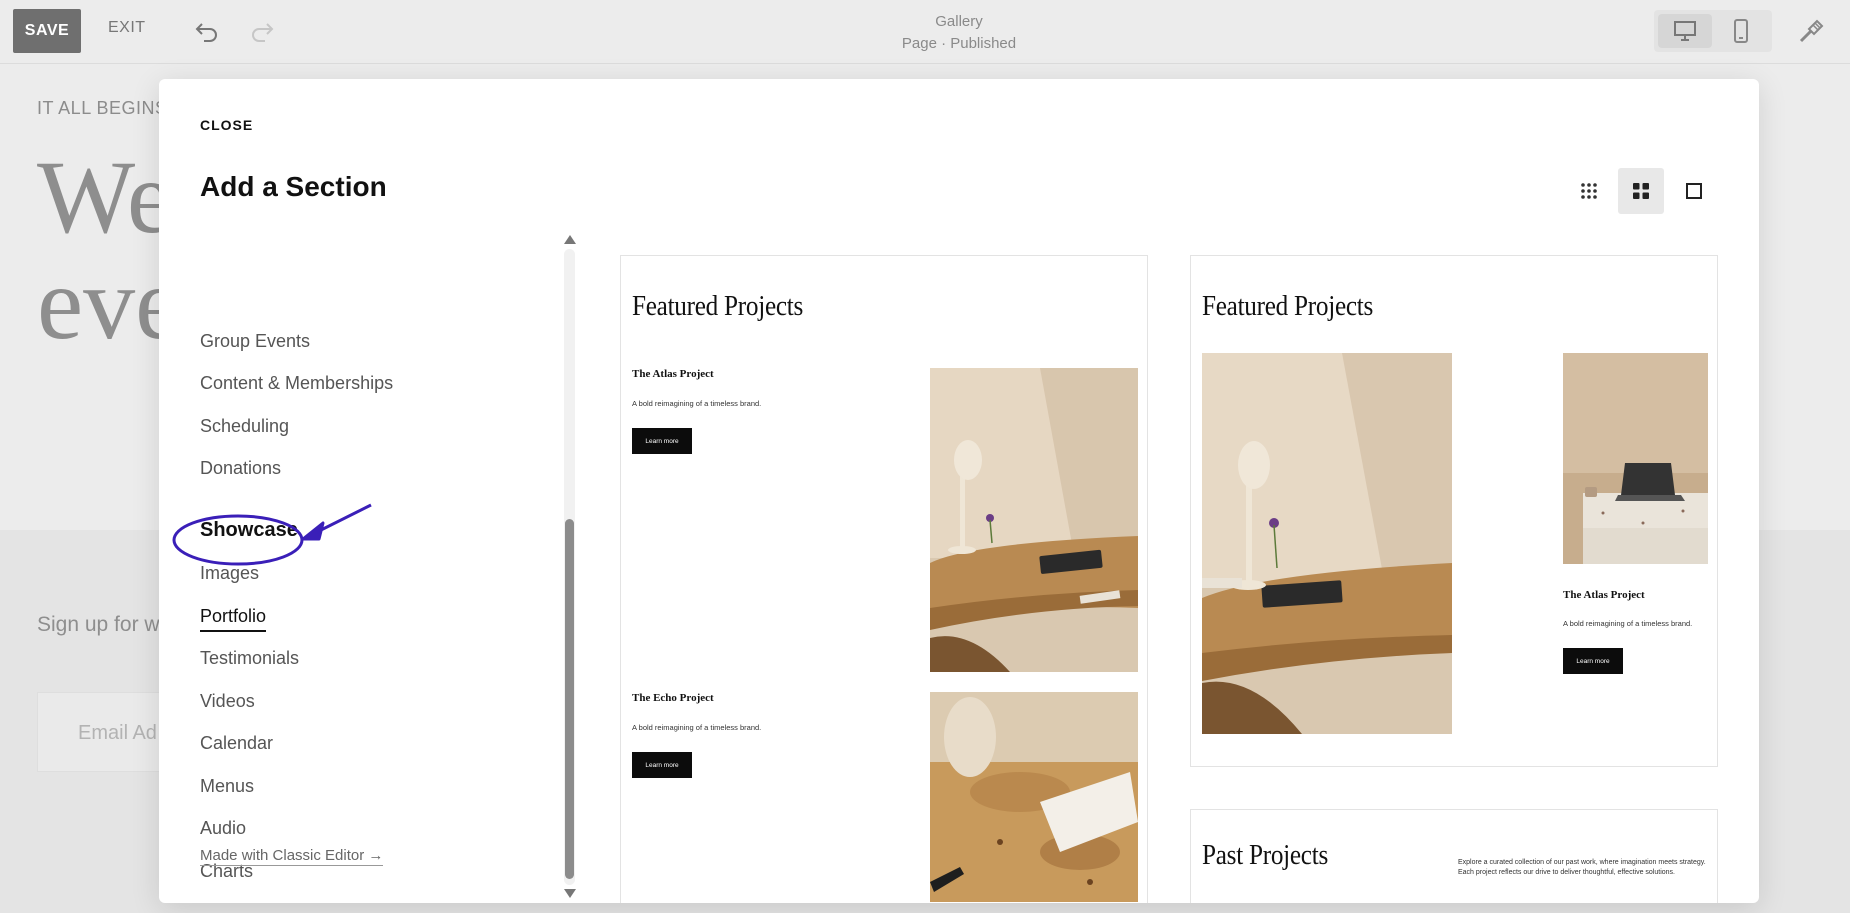 Image resolution: width=1850 pixels, height=913 pixels. I want to click on category-audio: Audio, so click(223, 828).